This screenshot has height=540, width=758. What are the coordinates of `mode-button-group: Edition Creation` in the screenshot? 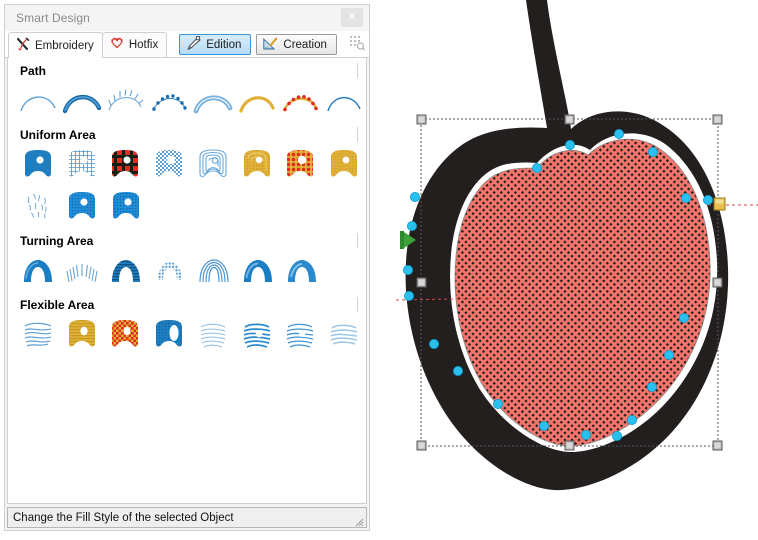 It's located at (272, 44).